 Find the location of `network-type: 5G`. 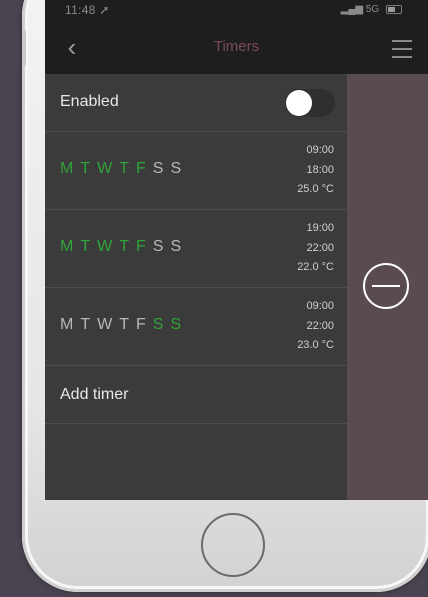

network-type: 5G is located at coordinates (372, 9).